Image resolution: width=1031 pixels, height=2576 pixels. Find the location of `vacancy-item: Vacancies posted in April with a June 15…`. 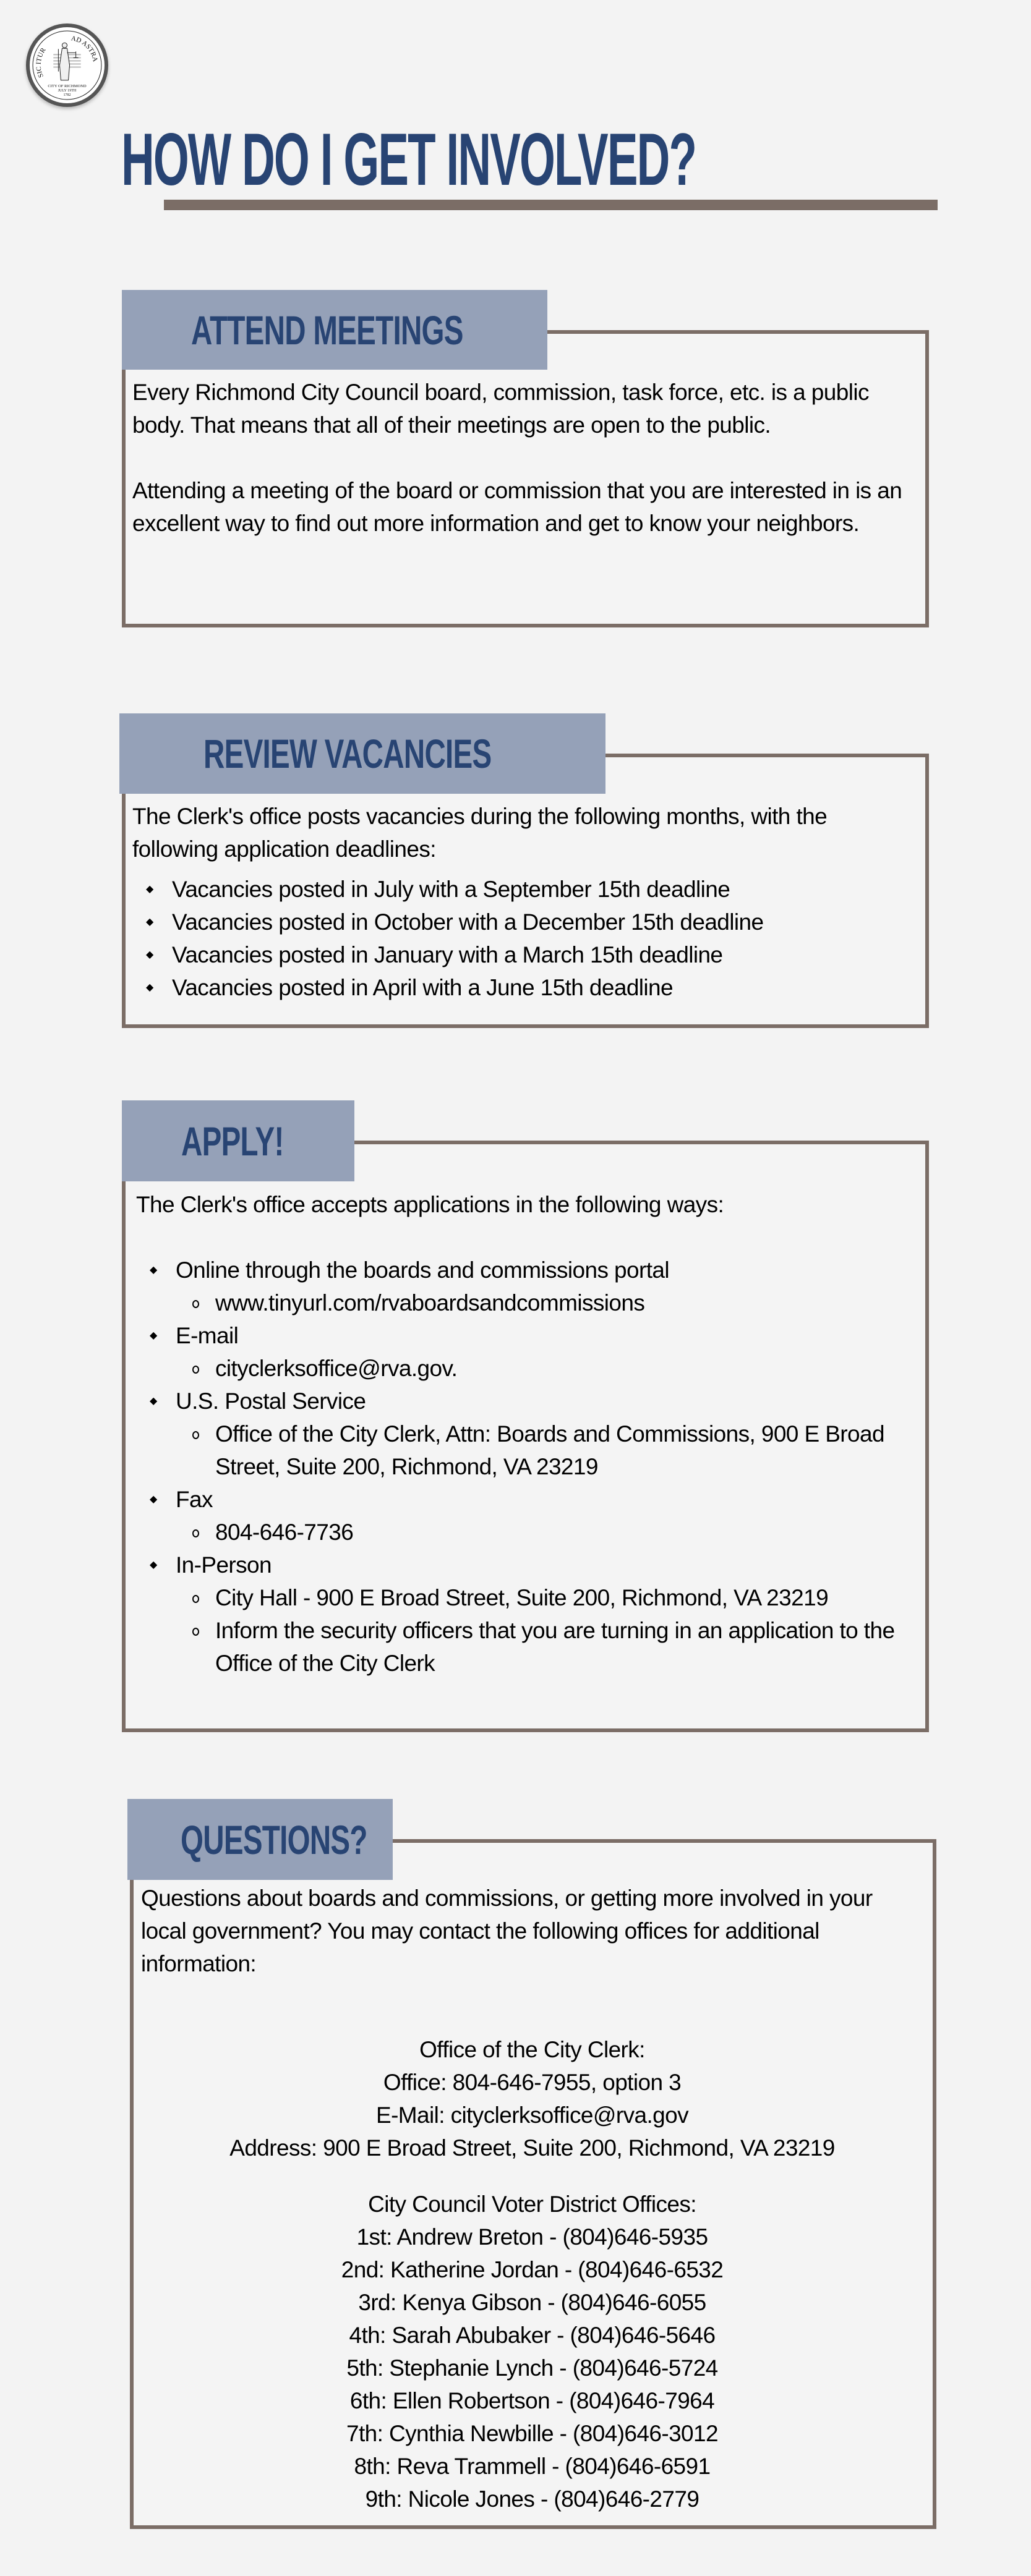

vacancy-item: Vacancies posted in April with a June 15… is located at coordinates (522, 987).